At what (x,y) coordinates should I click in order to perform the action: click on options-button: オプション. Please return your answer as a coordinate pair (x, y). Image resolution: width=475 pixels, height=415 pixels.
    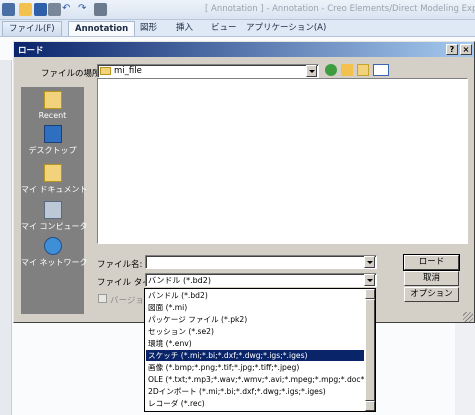
    Looking at the image, I should click on (431, 294).